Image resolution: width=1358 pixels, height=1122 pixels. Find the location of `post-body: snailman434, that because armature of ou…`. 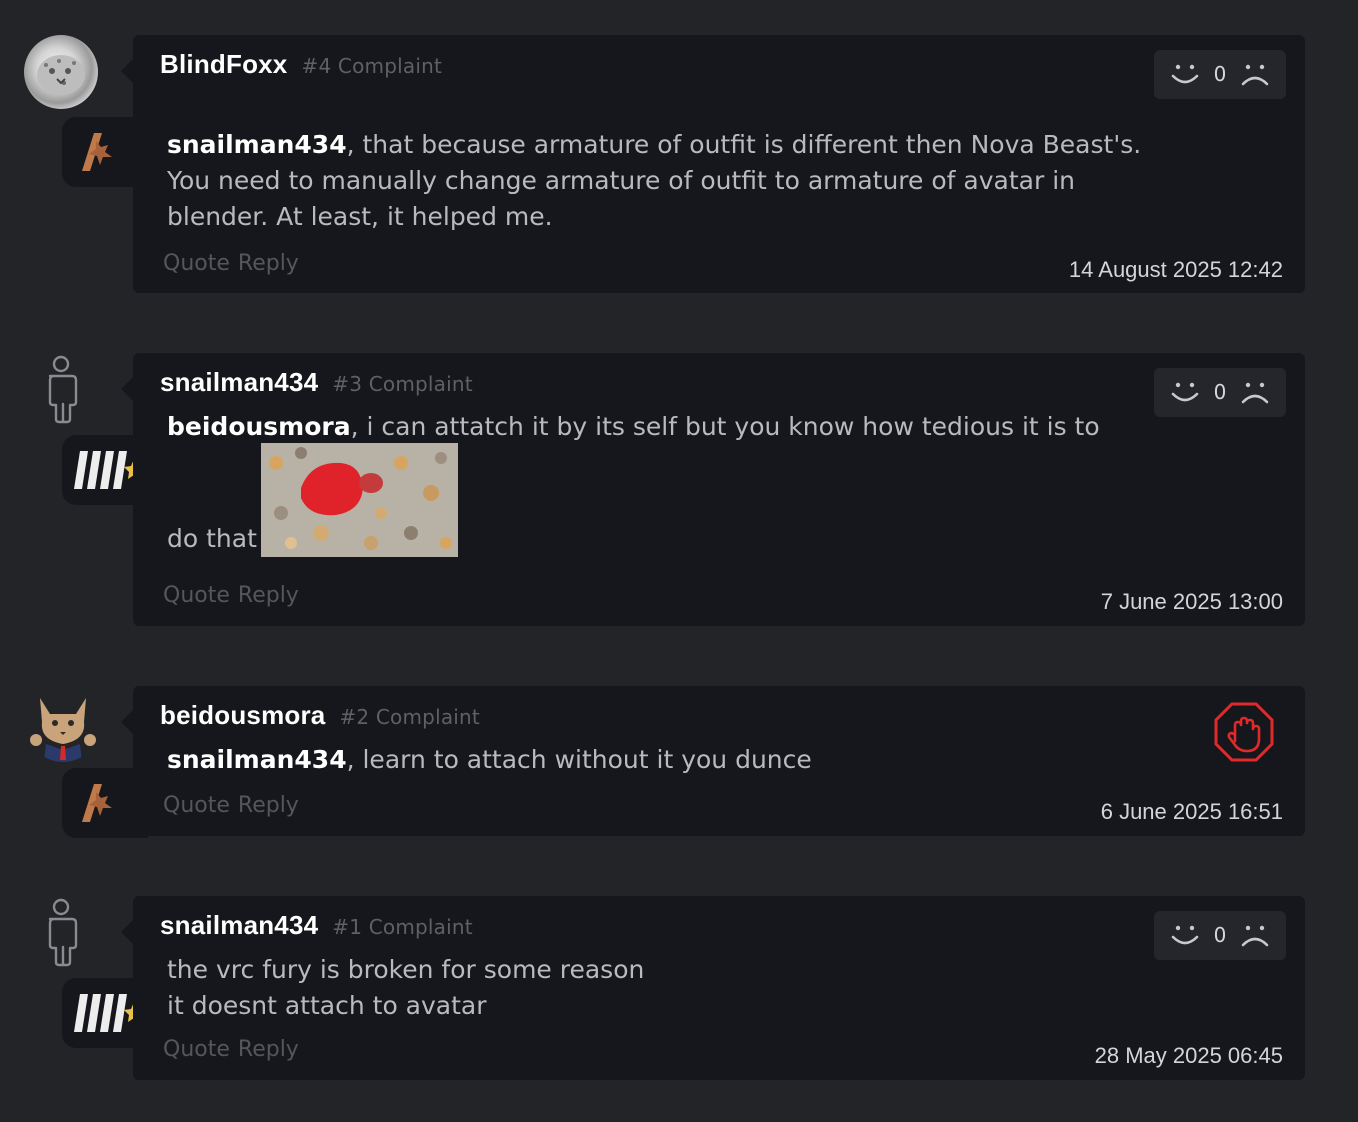

post-body: snailman434, that because armature of ou… is located at coordinates (666, 181).